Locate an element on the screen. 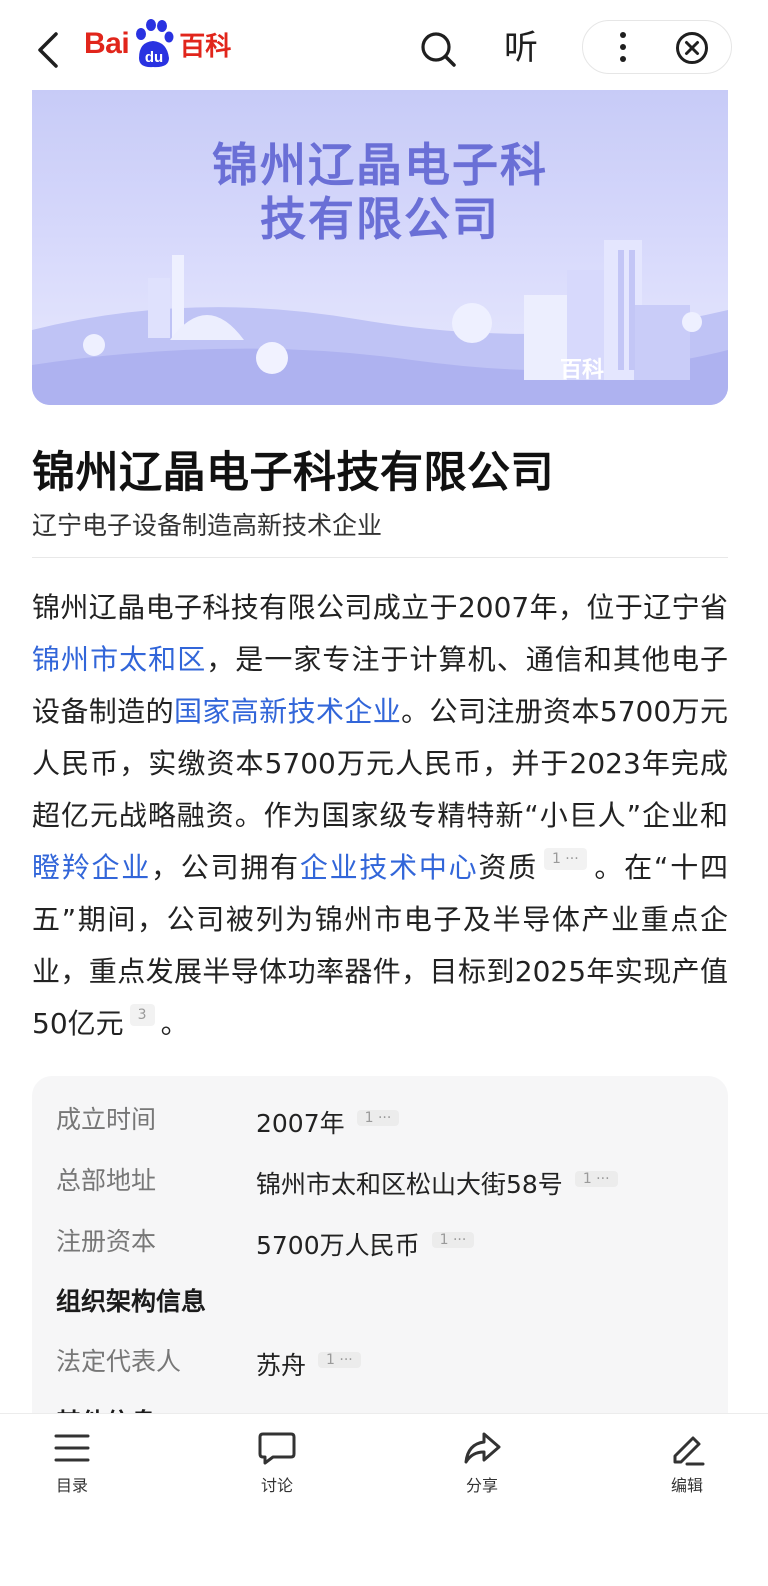 Image resolution: width=768 pixels, height=1586 pixels. baidu-baike-logo: Bai du 百科 is located at coordinates (157, 44).